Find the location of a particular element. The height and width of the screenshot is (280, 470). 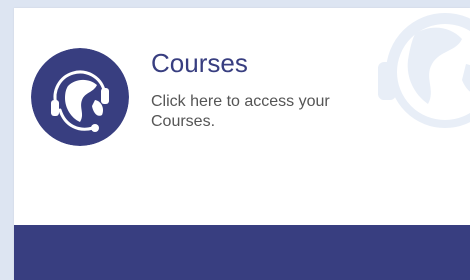

globe-headset-icon is located at coordinates (80, 97).